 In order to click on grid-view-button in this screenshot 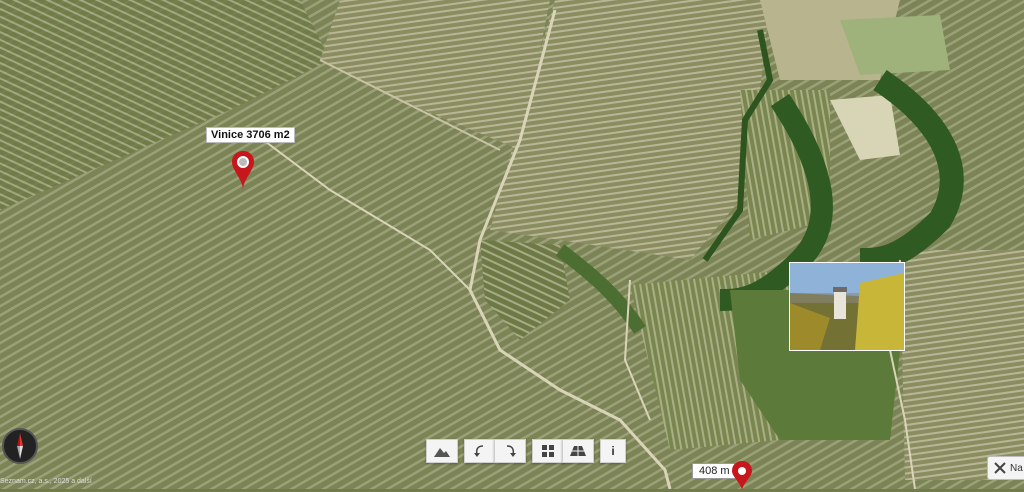, I will do `click(548, 451)`.